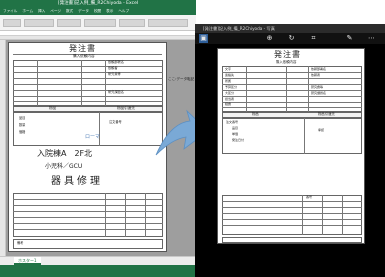 The height and width of the screenshot is (277, 385). What do you see at coordinates (313, 38) in the screenshot?
I see `crop-icon: ⌗` at bounding box center [313, 38].